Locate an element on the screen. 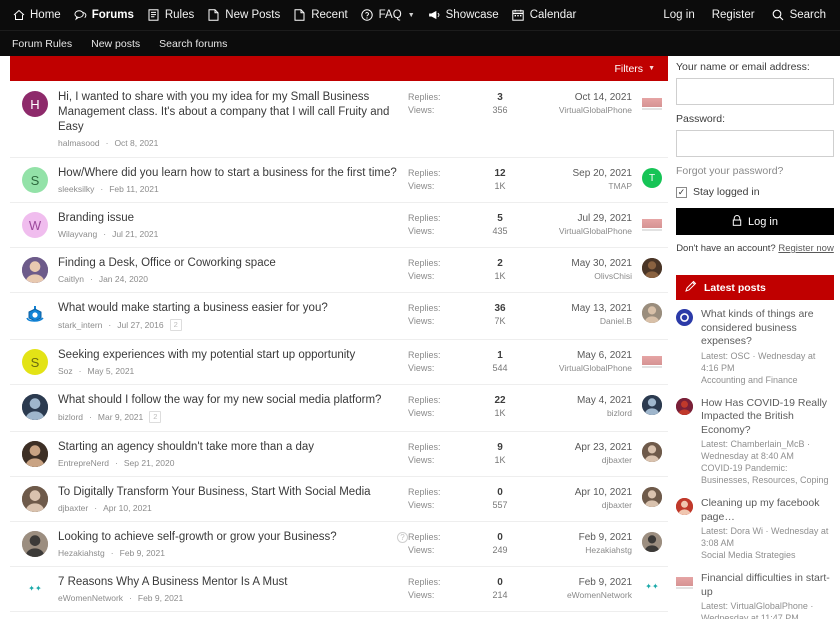  last-post-date: Sep 20, 2021 is located at coordinates (576, 173).